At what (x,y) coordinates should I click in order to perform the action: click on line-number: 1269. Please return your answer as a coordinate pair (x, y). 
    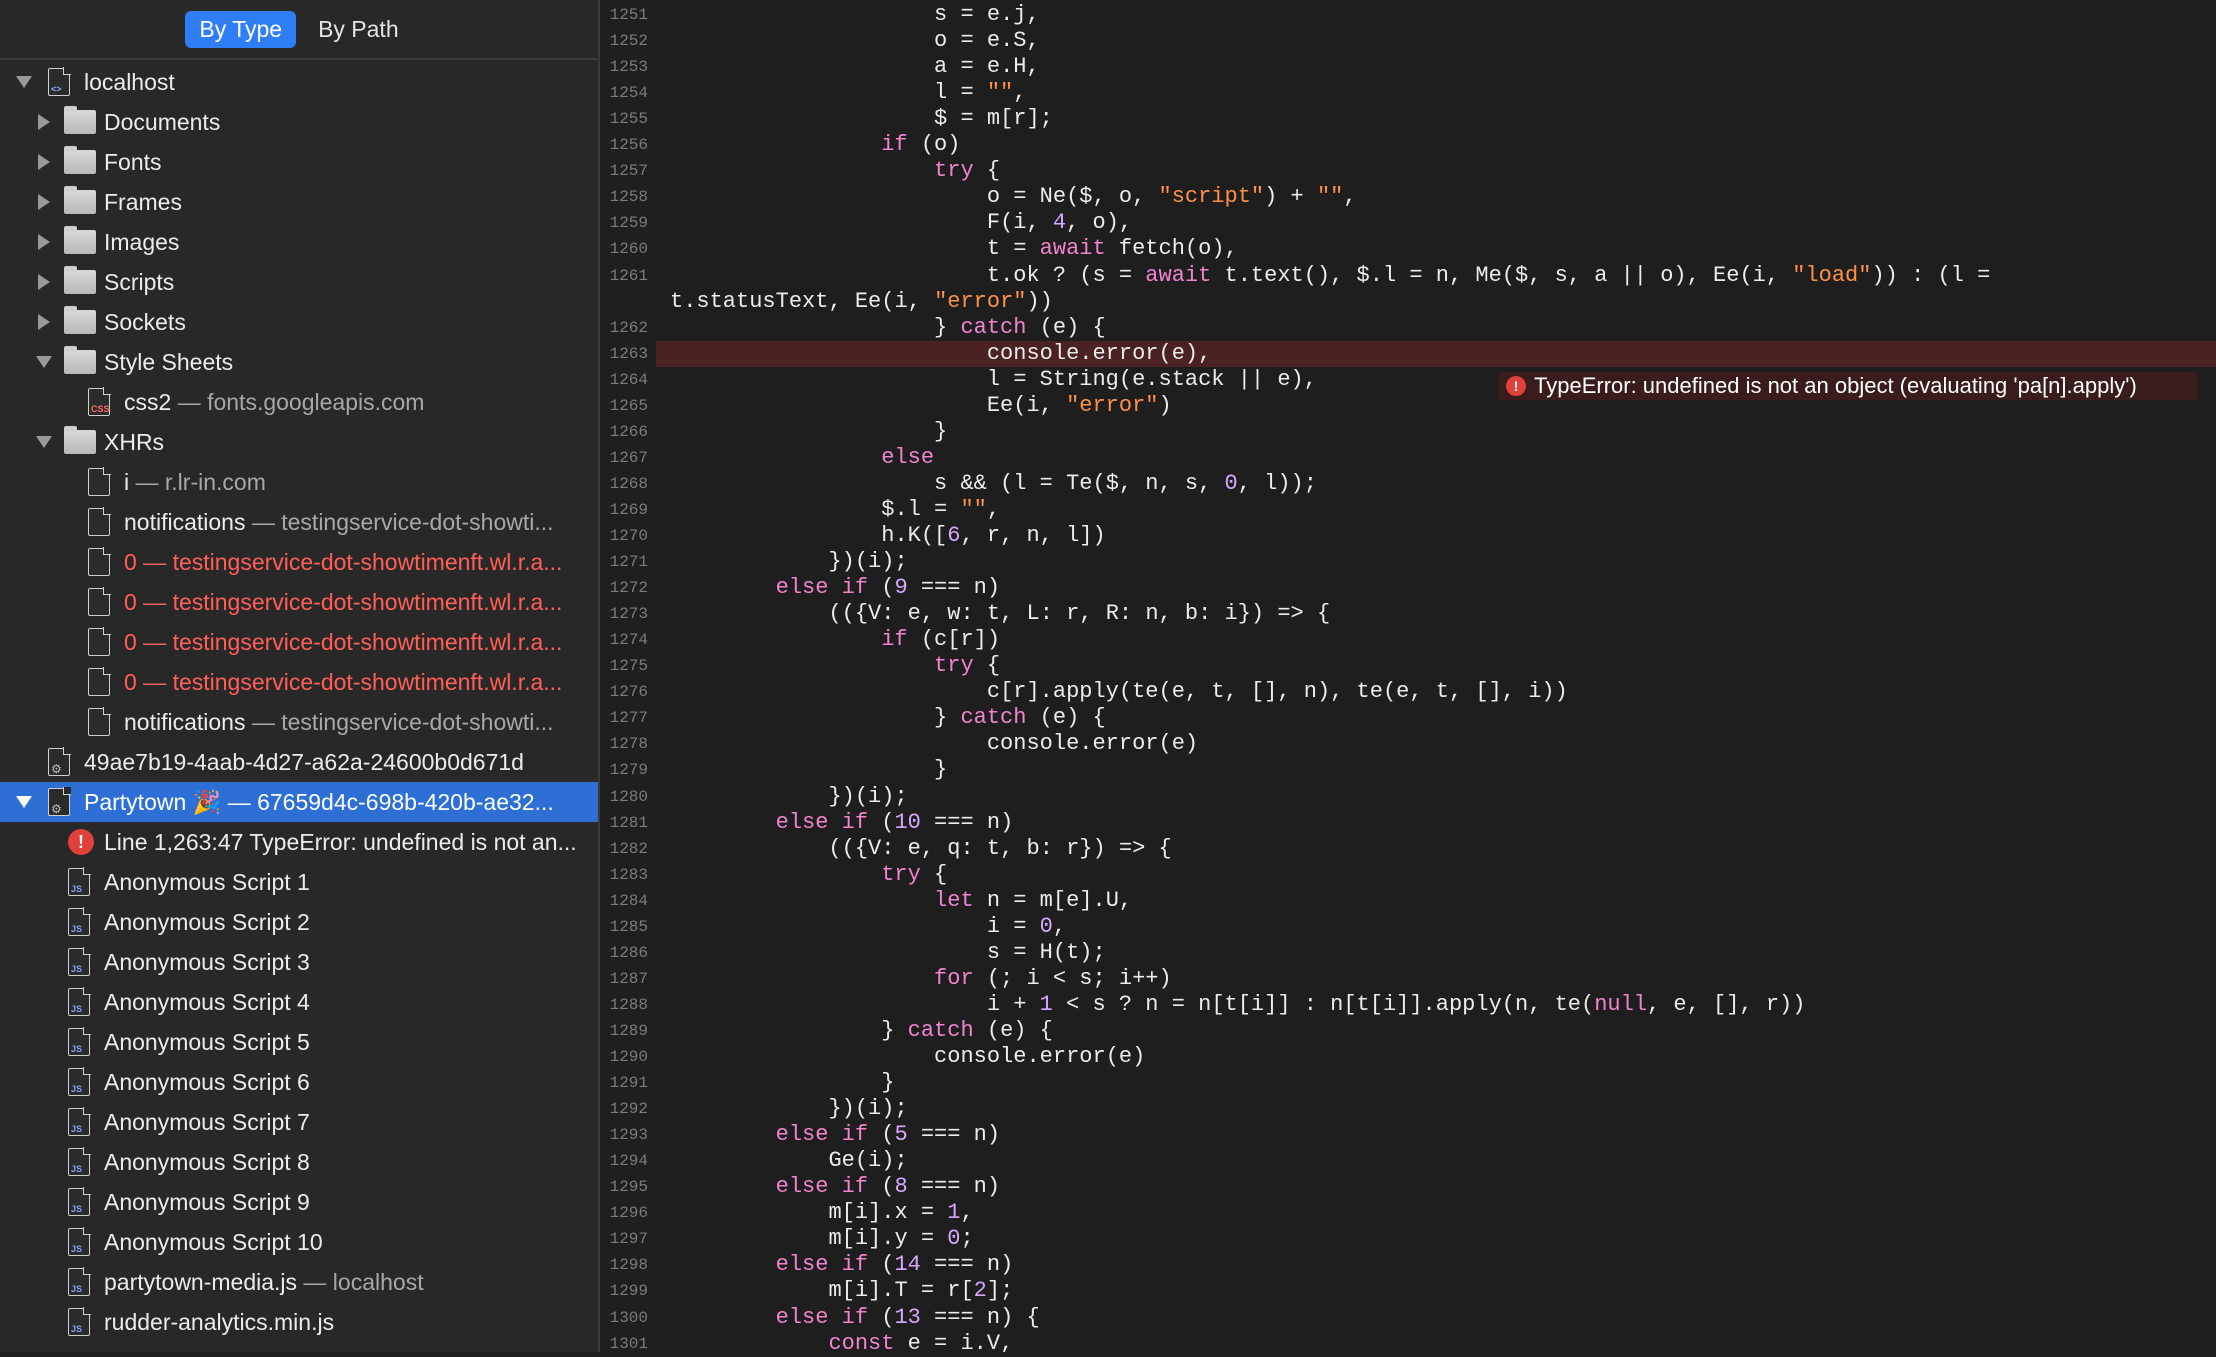
    Looking at the image, I should click on (629, 510).